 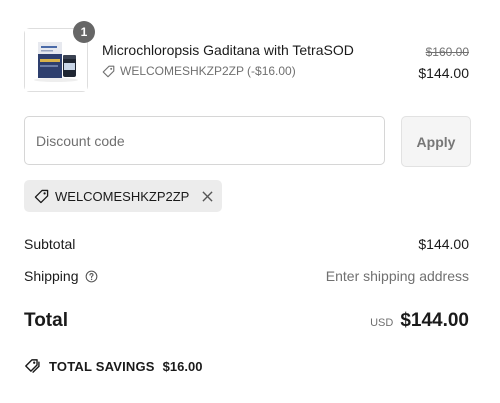 What do you see at coordinates (84, 32) in the screenshot?
I see `quantity-badge: 1` at bounding box center [84, 32].